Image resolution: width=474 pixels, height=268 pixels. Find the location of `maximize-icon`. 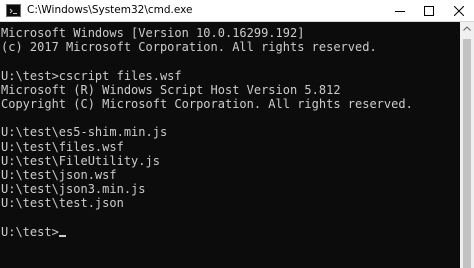

maximize-icon is located at coordinates (429, 11).